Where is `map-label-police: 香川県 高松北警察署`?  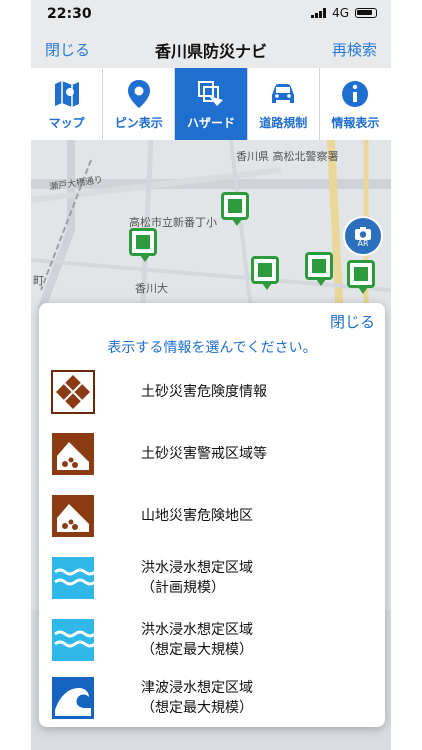 map-label-police: 香川県 高松北警察署 is located at coordinates (287, 156).